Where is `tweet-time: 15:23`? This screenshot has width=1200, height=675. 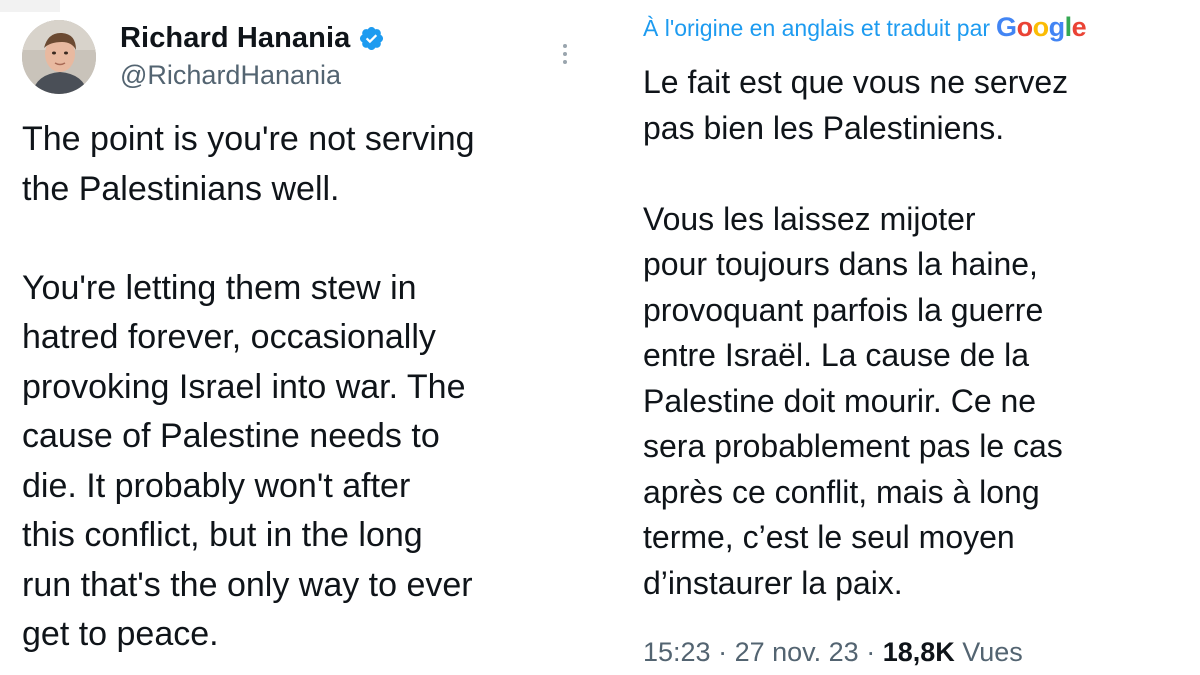
tweet-time: 15:23 is located at coordinates (677, 652).